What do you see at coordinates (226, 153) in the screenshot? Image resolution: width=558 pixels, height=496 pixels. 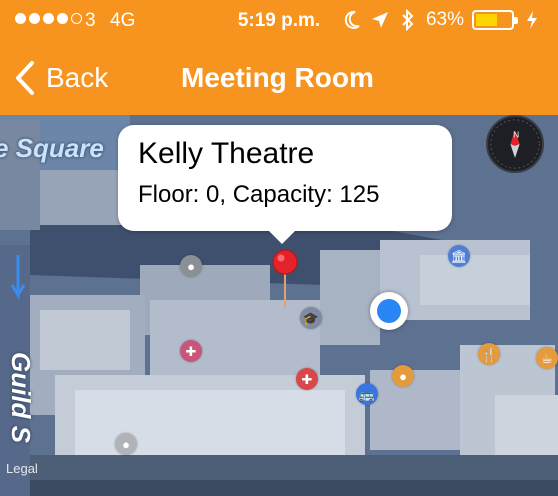 I see `callout-title: Kelly Theatre` at bounding box center [226, 153].